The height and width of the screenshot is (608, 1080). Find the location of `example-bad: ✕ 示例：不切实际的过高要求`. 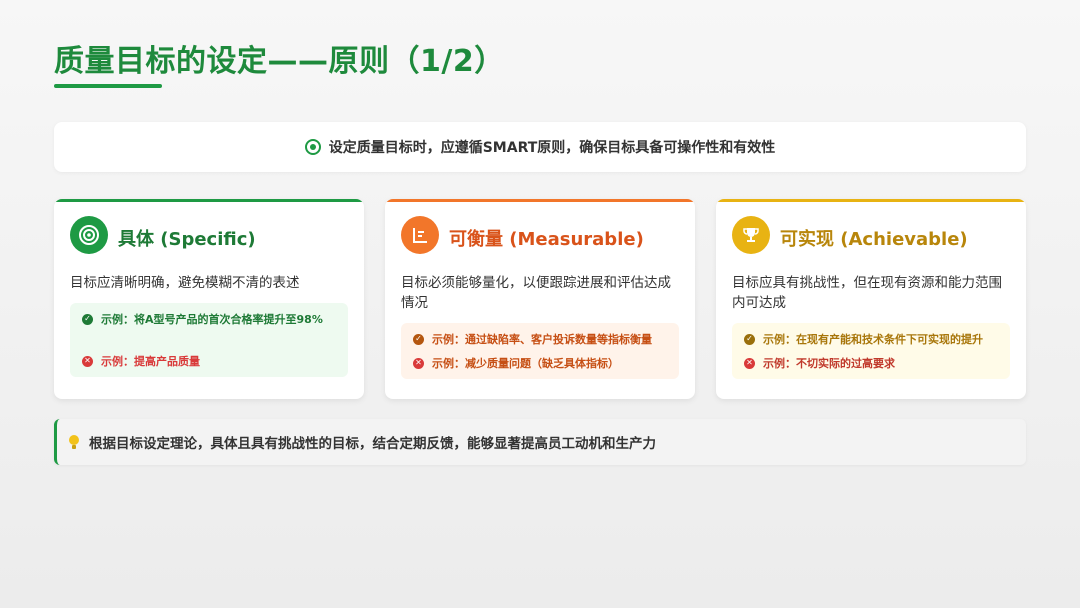

example-bad: ✕ 示例：不切实际的过高要求 is located at coordinates (871, 363).